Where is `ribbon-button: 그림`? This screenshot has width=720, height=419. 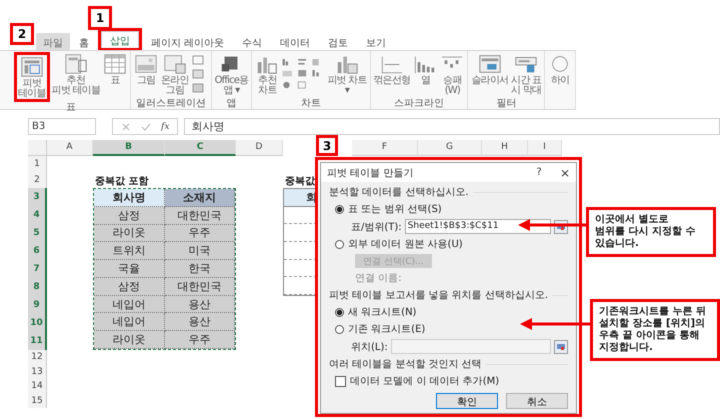 ribbon-button: 그림 is located at coordinates (146, 69).